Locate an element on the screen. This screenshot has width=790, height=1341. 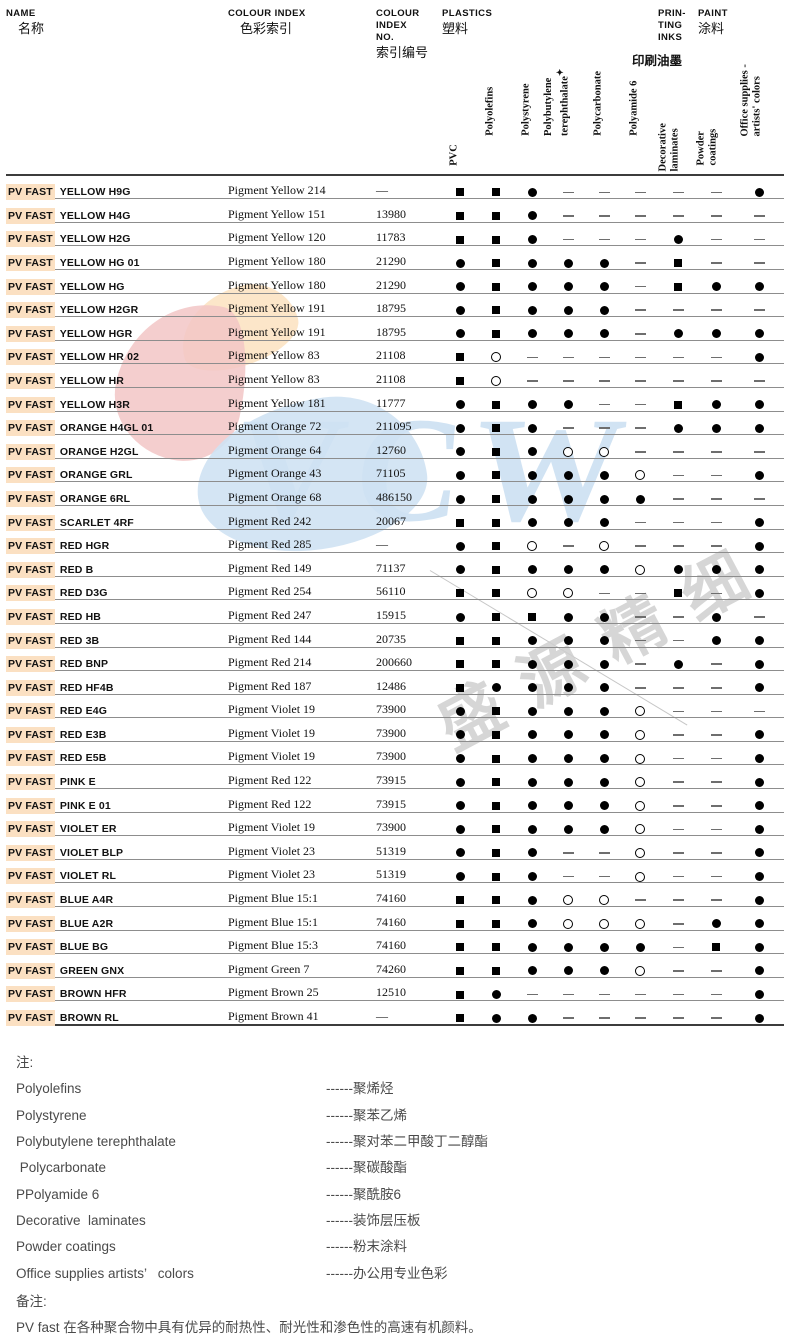
header-group-paint: PAINT 涂料 Powder coatings is located at coordinates (714, 88).